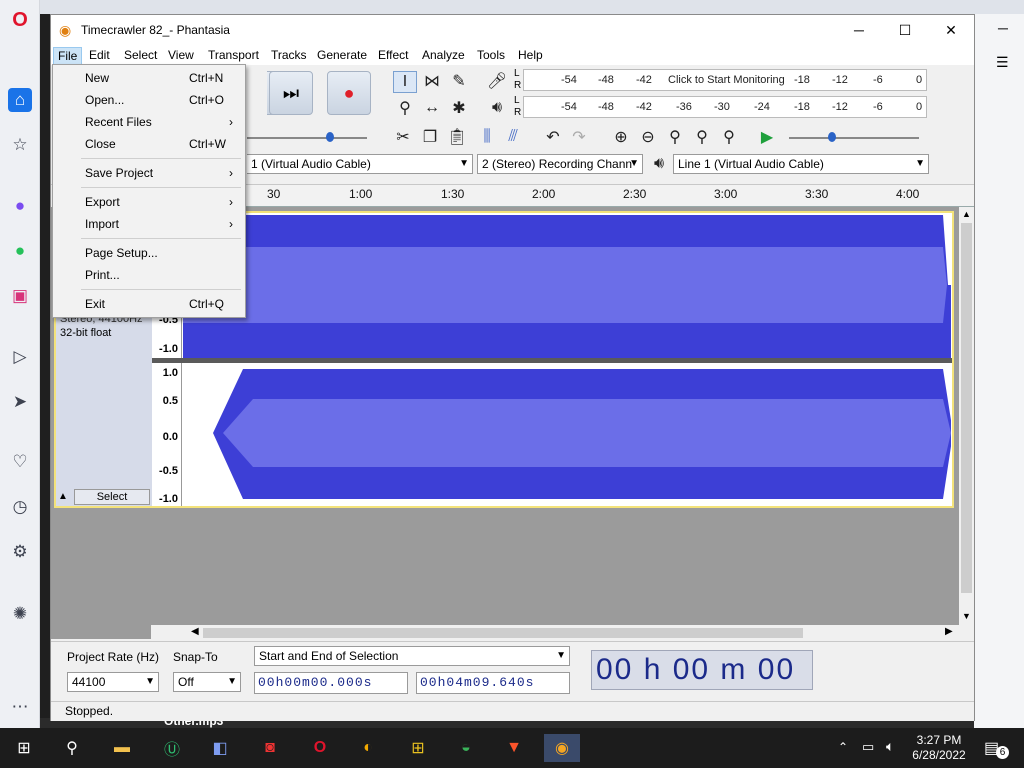 This screenshot has width=1024, height=768. Describe the element at coordinates (393, 56) in the screenshot. I see `menu-effect: Effect` at that location.